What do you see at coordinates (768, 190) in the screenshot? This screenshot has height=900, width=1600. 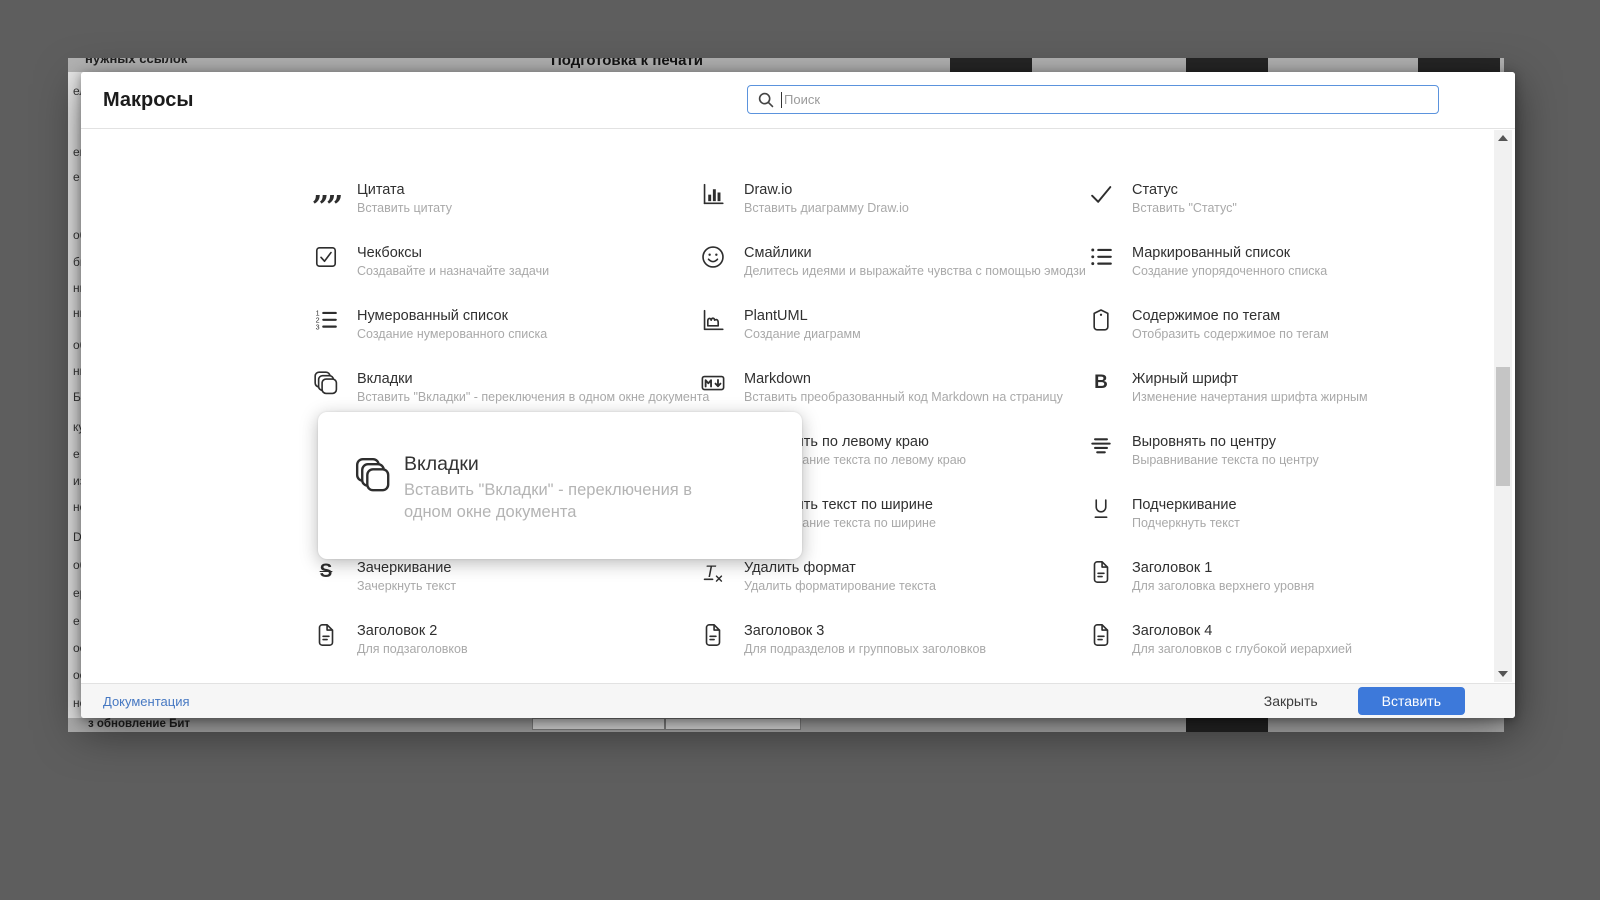 I see `macro-title: Draw.io` at bounding box center [768, 190].